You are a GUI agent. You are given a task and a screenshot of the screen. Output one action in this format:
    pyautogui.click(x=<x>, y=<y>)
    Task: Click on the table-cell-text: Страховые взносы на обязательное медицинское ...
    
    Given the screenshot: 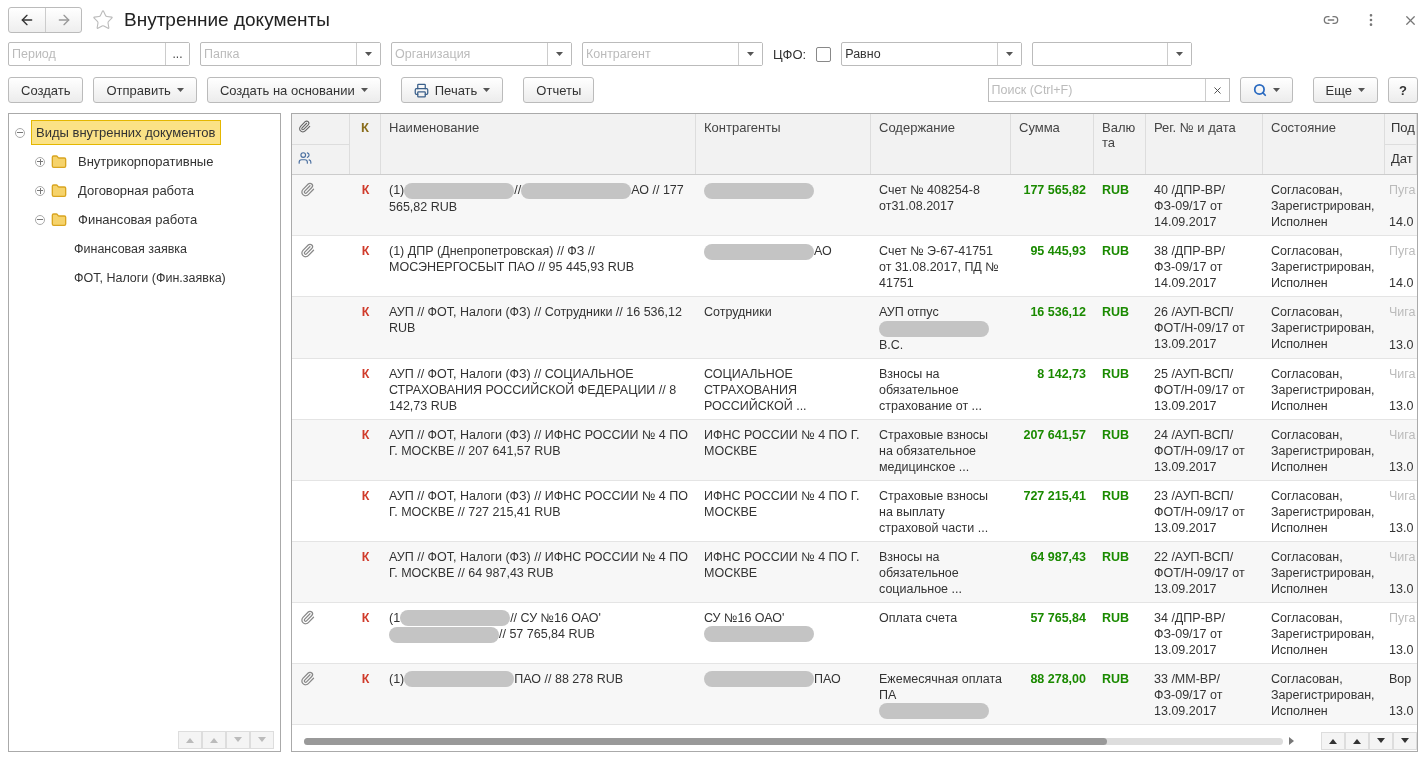 What is the action you would take?
    pyautogui.click(x=934, y=450)
    